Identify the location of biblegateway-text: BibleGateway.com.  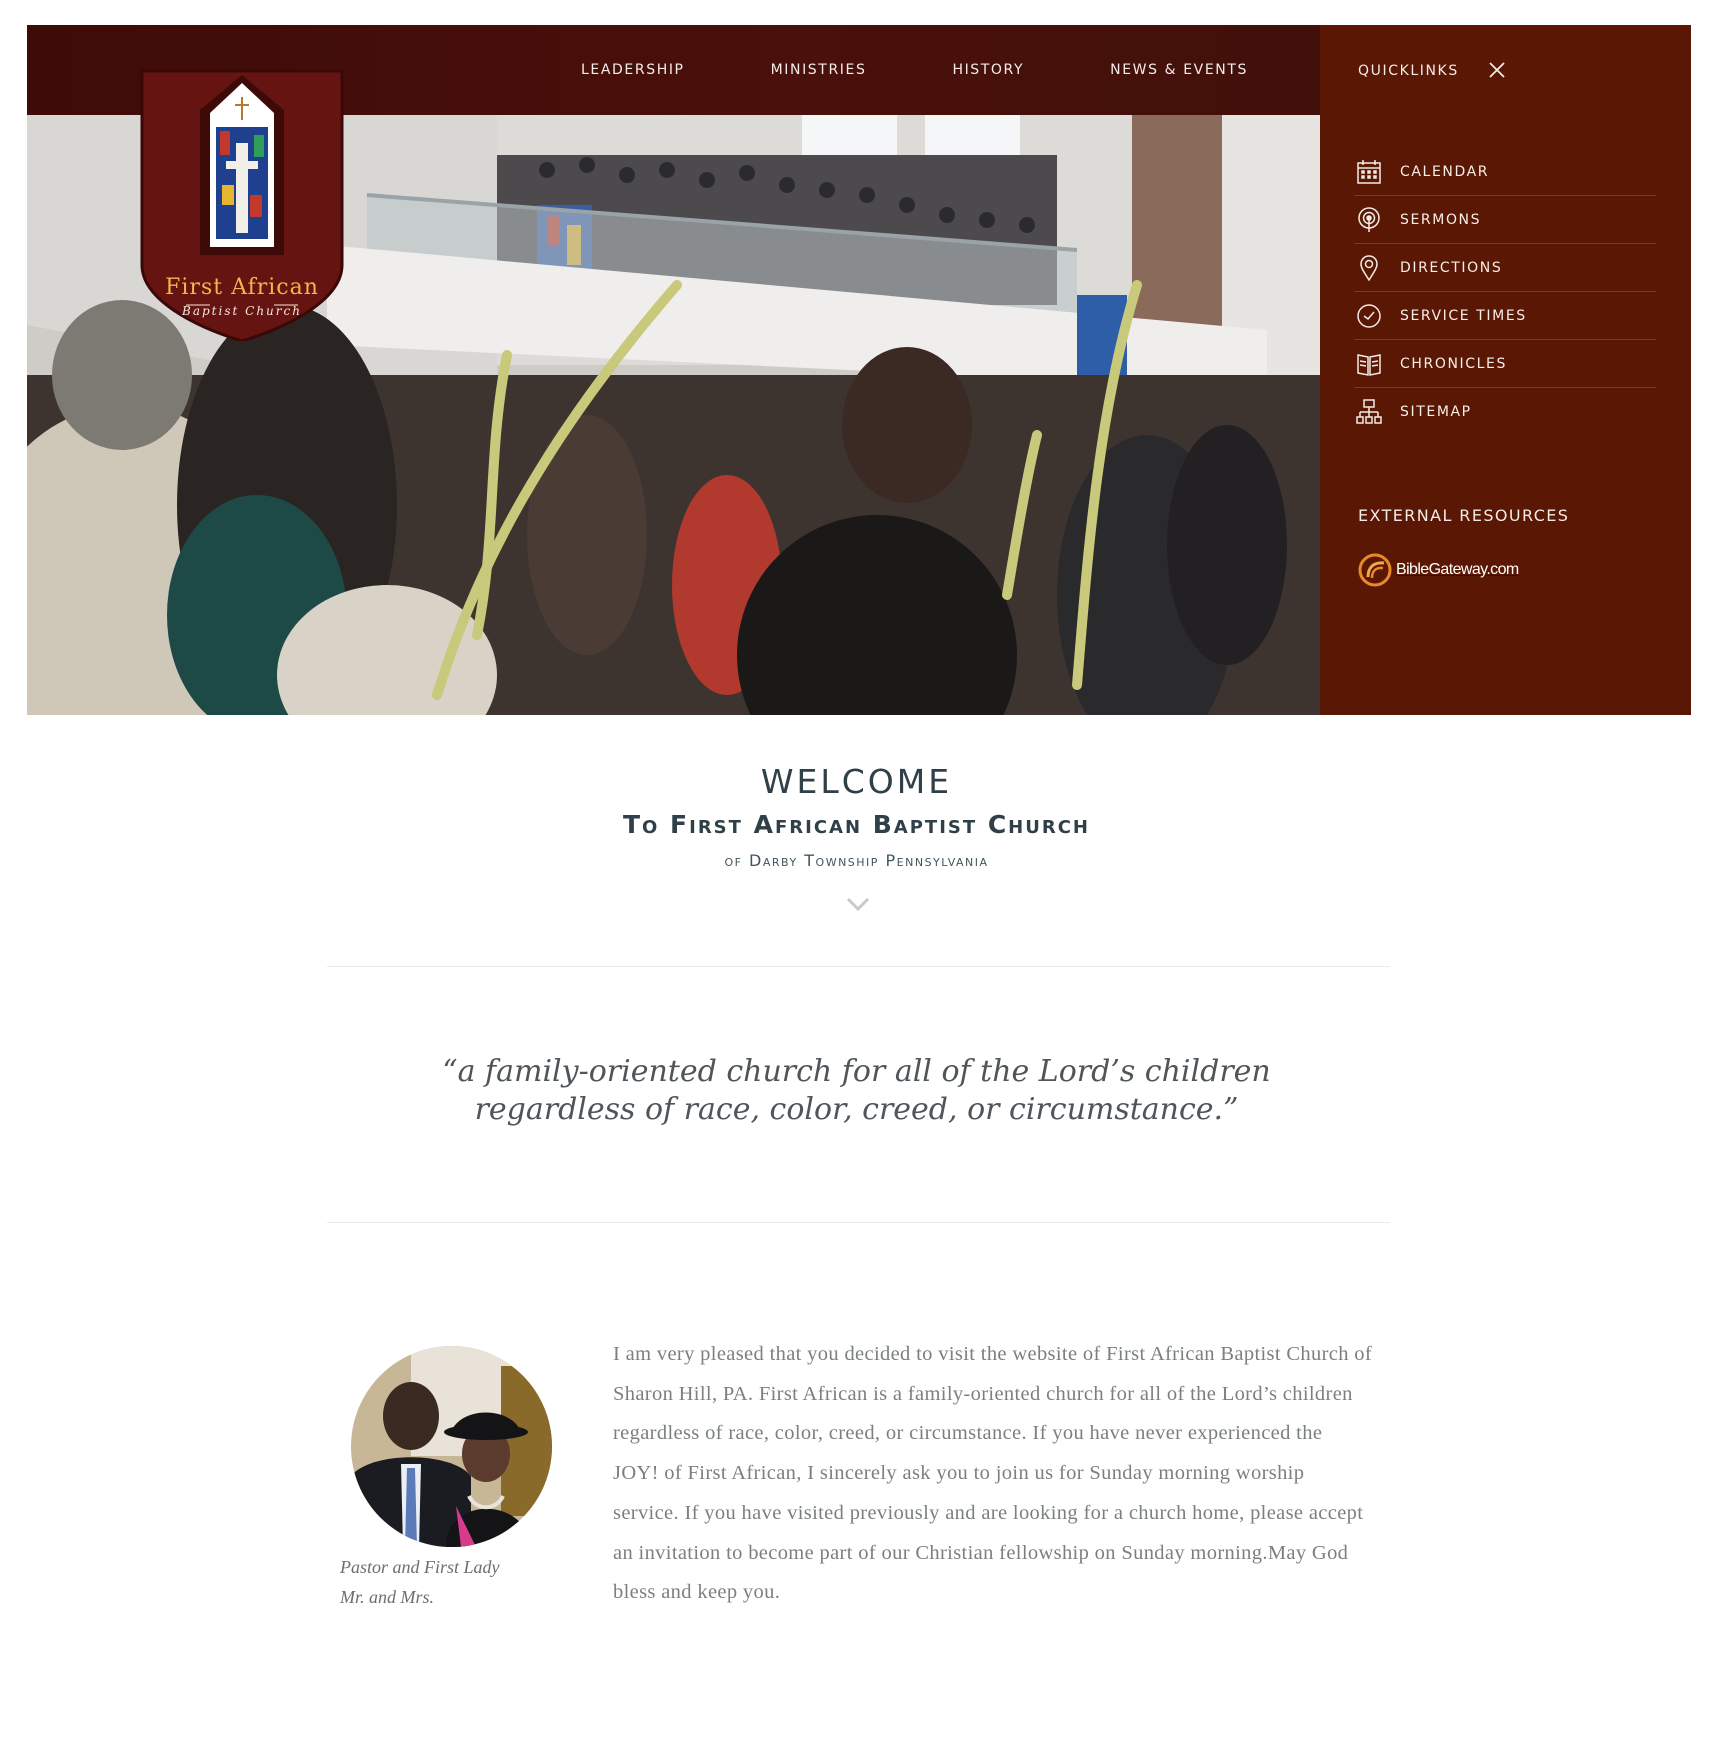
(1457, 569).